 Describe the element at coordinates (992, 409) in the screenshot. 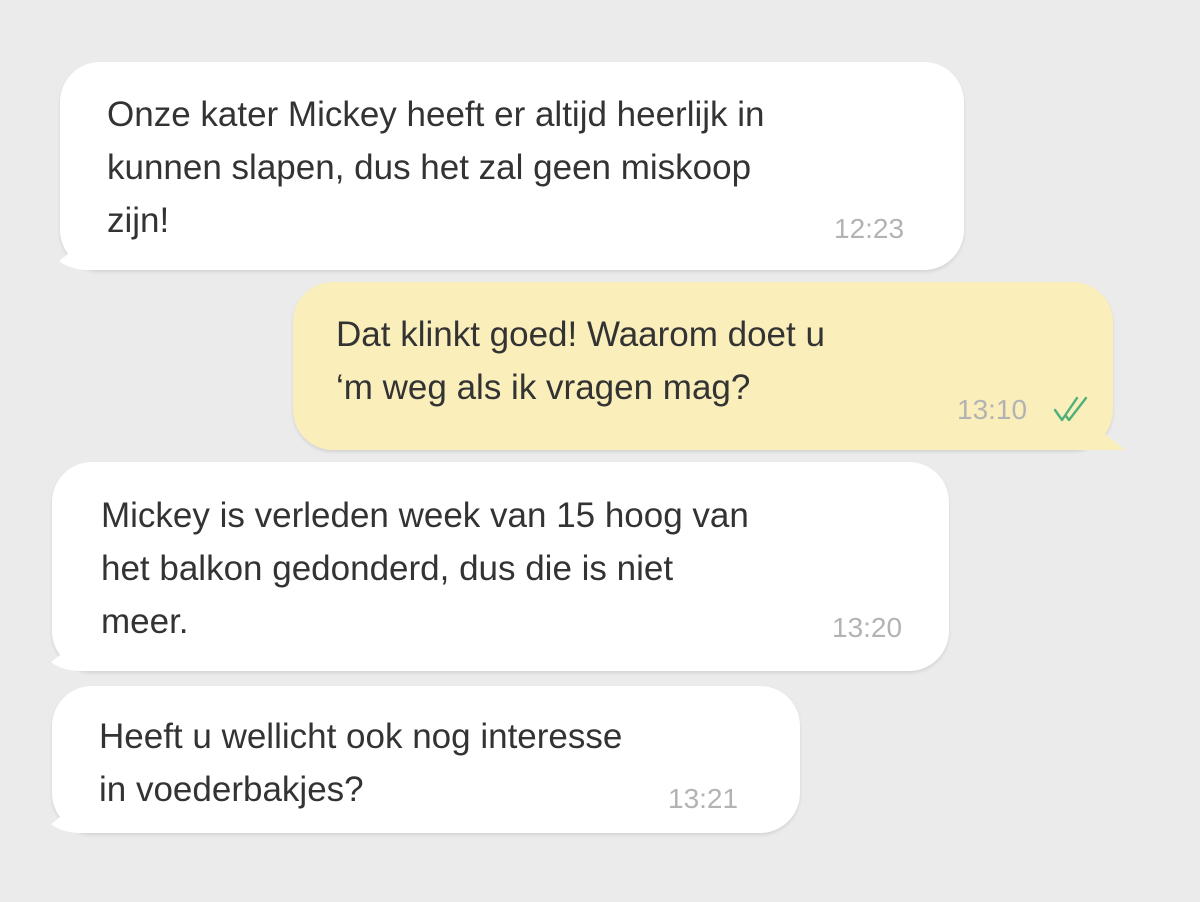

I see `message-timestamp: 13:10` at that location.